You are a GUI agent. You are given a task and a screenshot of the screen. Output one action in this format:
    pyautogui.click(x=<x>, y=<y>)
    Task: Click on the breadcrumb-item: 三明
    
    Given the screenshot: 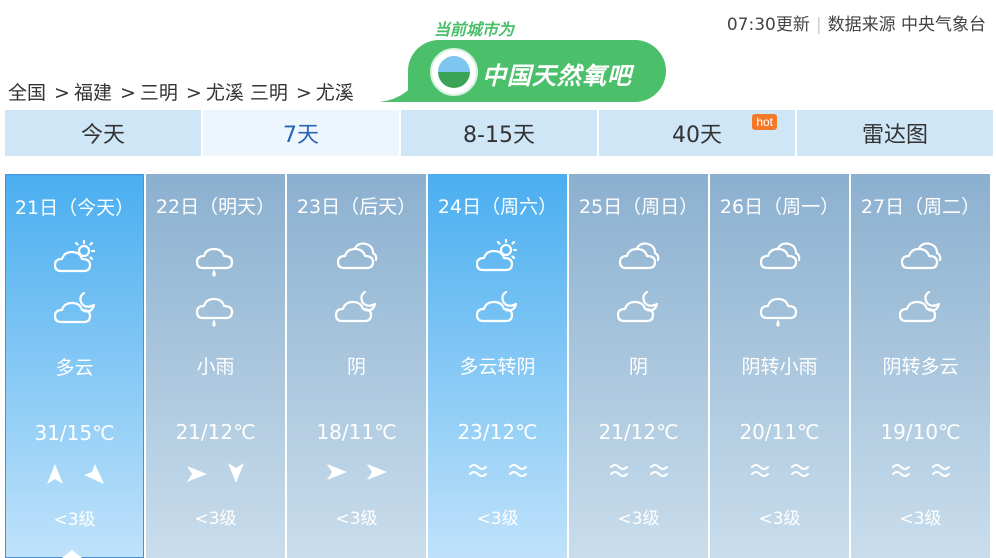 What is the action you would take?
    pyautogui.click(x=159, y=93)
    